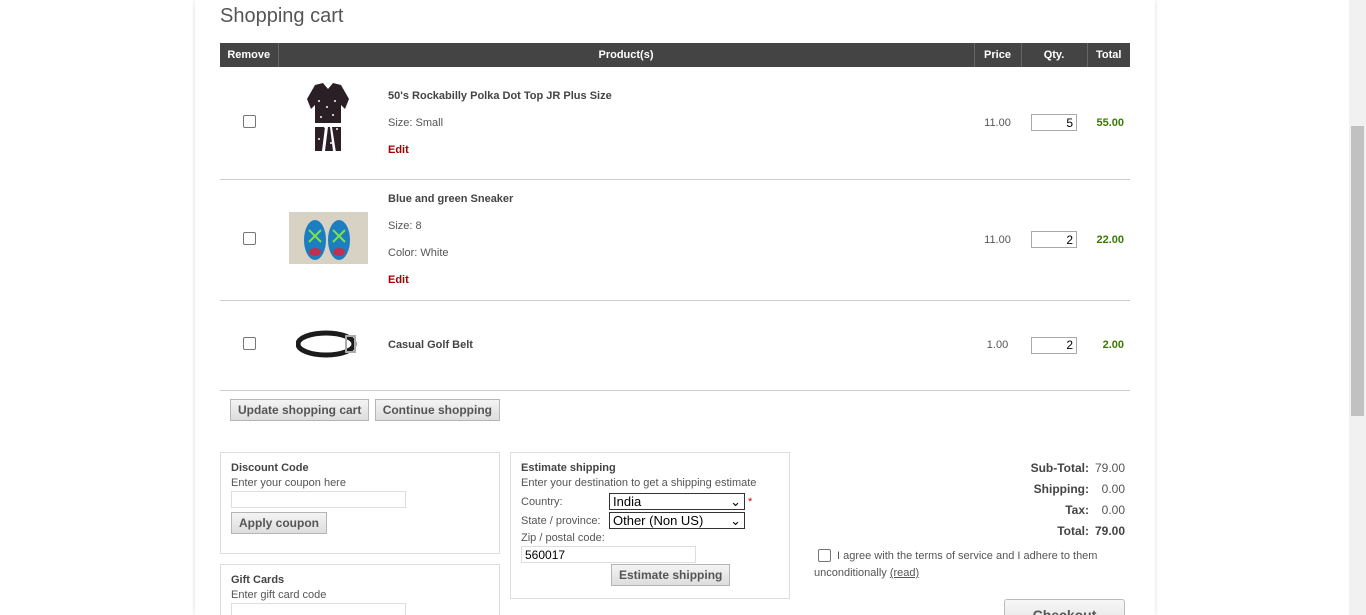 This screenshot has width=1366, height=615. What do you see at coordinates (824, 555) in the screenshot?
I see `terms-checkbox` at bounding box center [824, 555].